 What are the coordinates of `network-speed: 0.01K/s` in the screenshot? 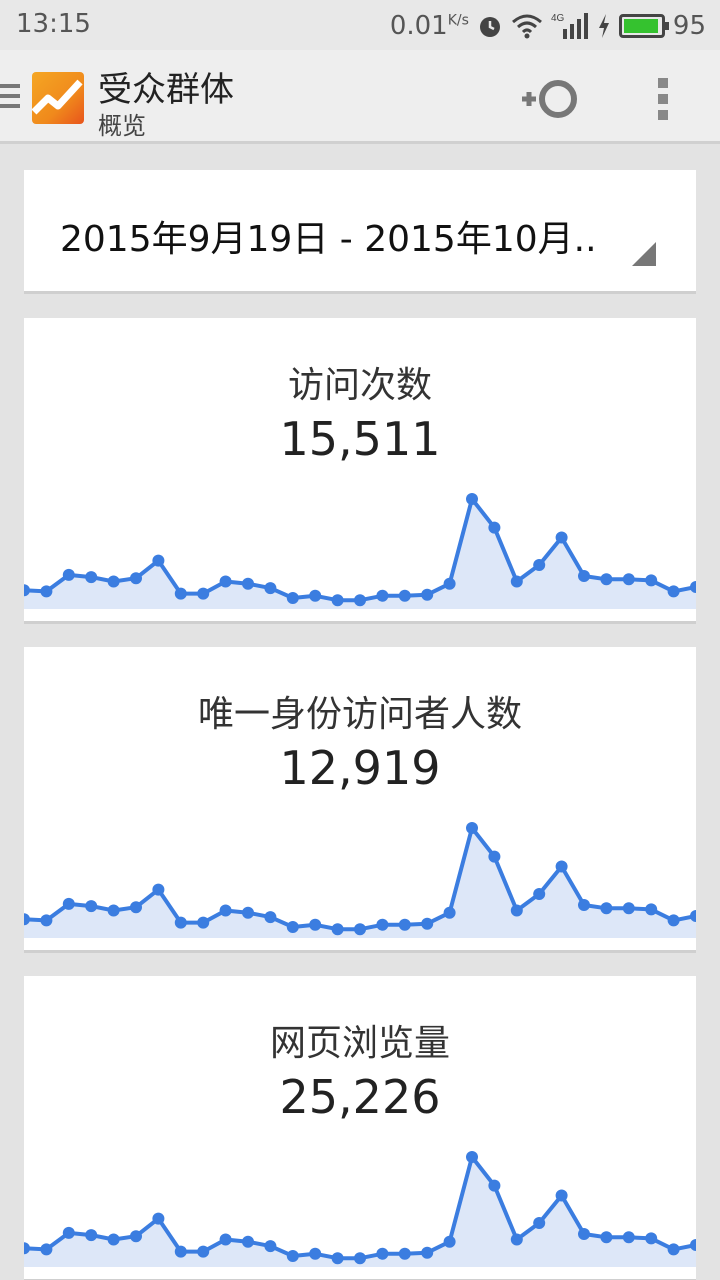 It's located at (429, 26).